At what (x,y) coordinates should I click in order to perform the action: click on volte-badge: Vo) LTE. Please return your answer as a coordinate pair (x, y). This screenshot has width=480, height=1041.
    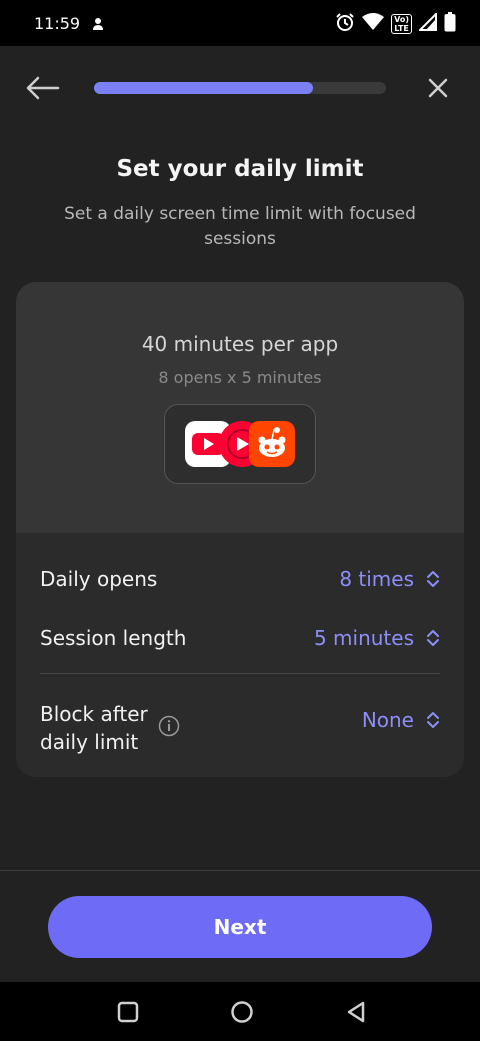
    Looking at the image, I should click on (401, 24).